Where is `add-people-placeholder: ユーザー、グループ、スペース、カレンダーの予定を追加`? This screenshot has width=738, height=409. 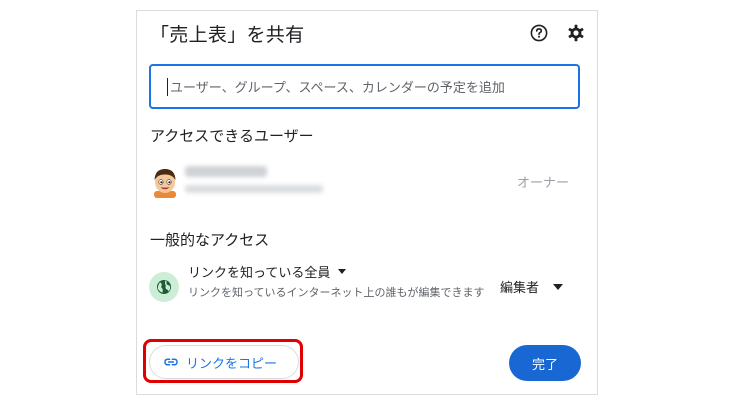 add-people-placeholder: ユーザー、グループ、スペース、カレンダーの予定を追加 is located at coordinates (337, 88).